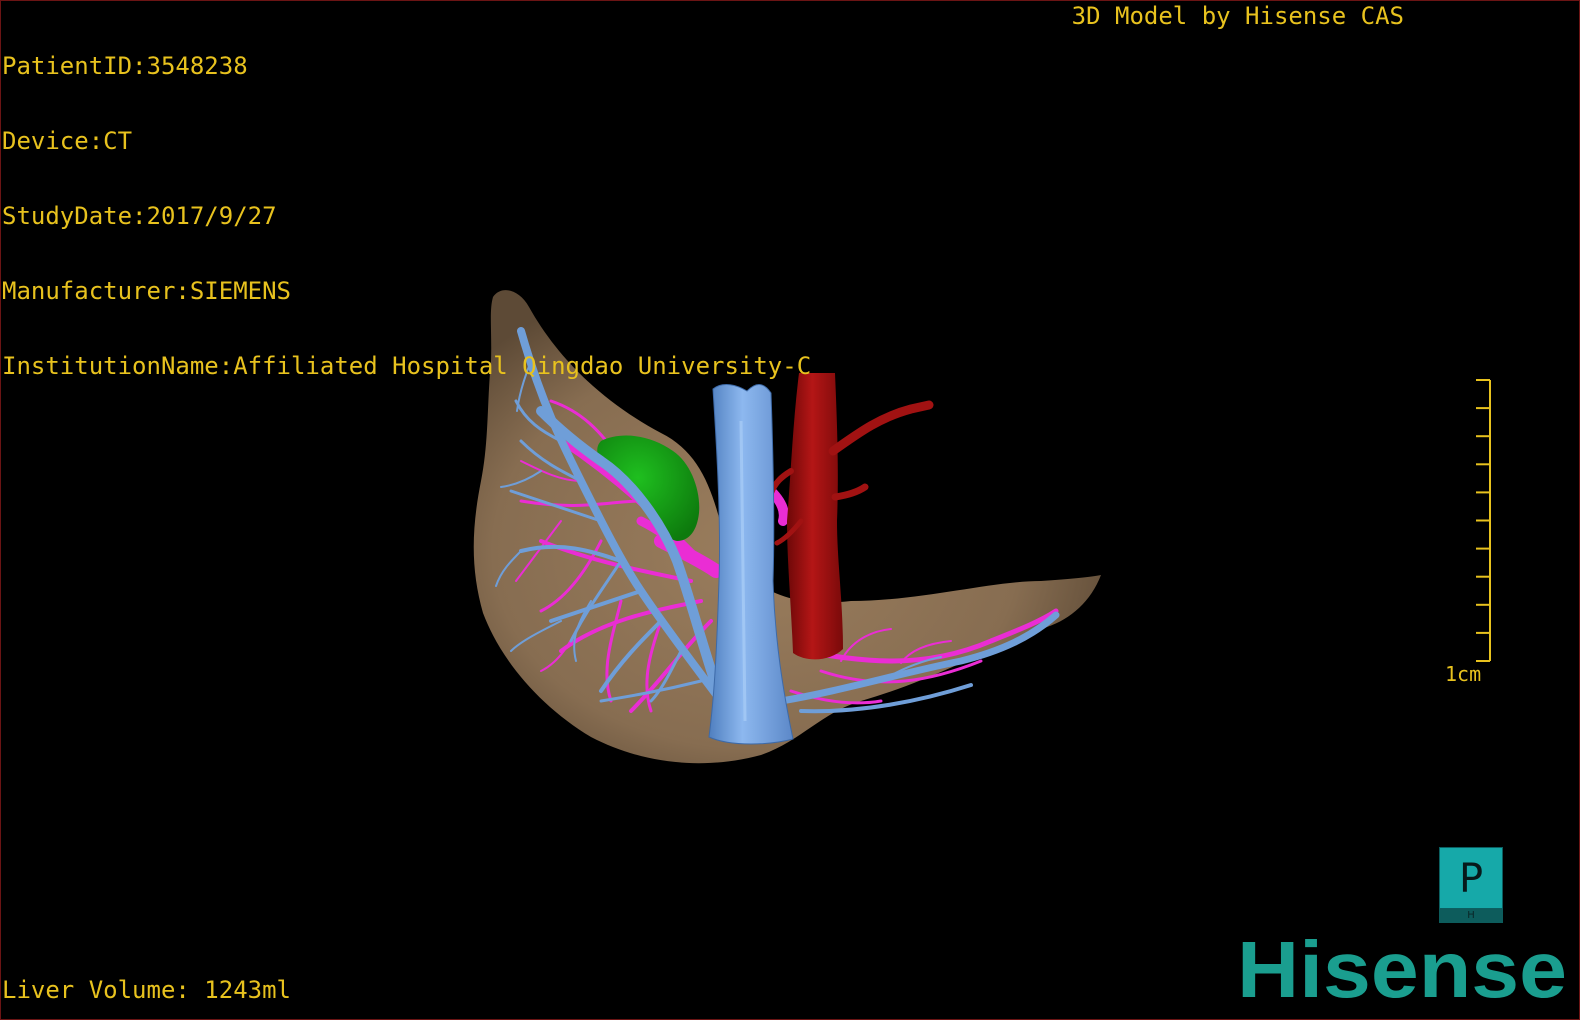  What do you see at coordinates (1471, 878) in the screenshot?
I see `orientation-face-posterior: P` at bounding box center [1471, 878].